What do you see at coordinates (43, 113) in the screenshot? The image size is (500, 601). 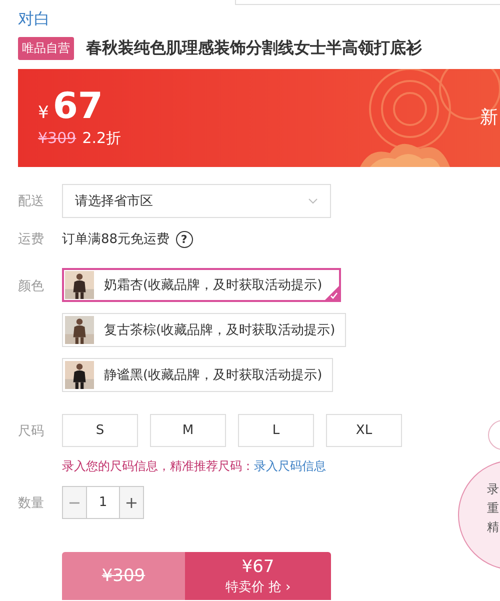 I see `currency-sign: ¥` at bounding box center [43, 113].